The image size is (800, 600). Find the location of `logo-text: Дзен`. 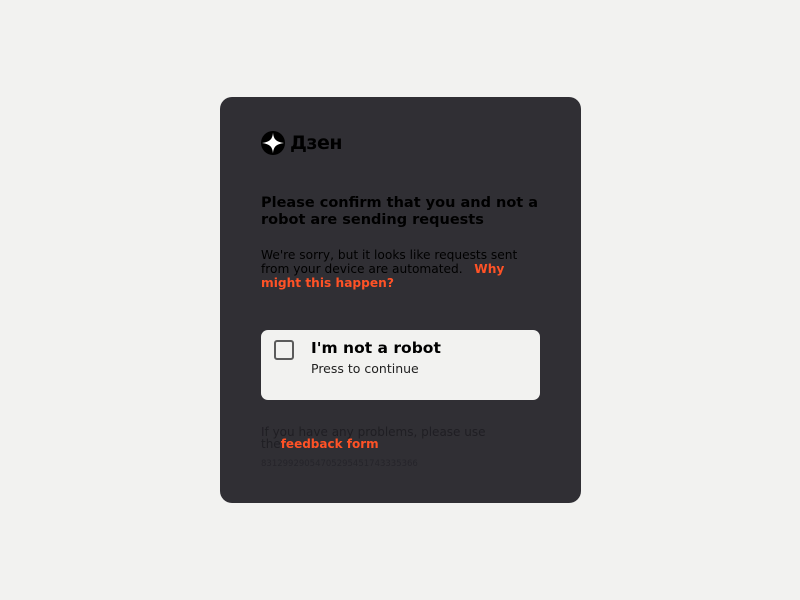

logo-text: Дзен is located at coordinates (316, 143).